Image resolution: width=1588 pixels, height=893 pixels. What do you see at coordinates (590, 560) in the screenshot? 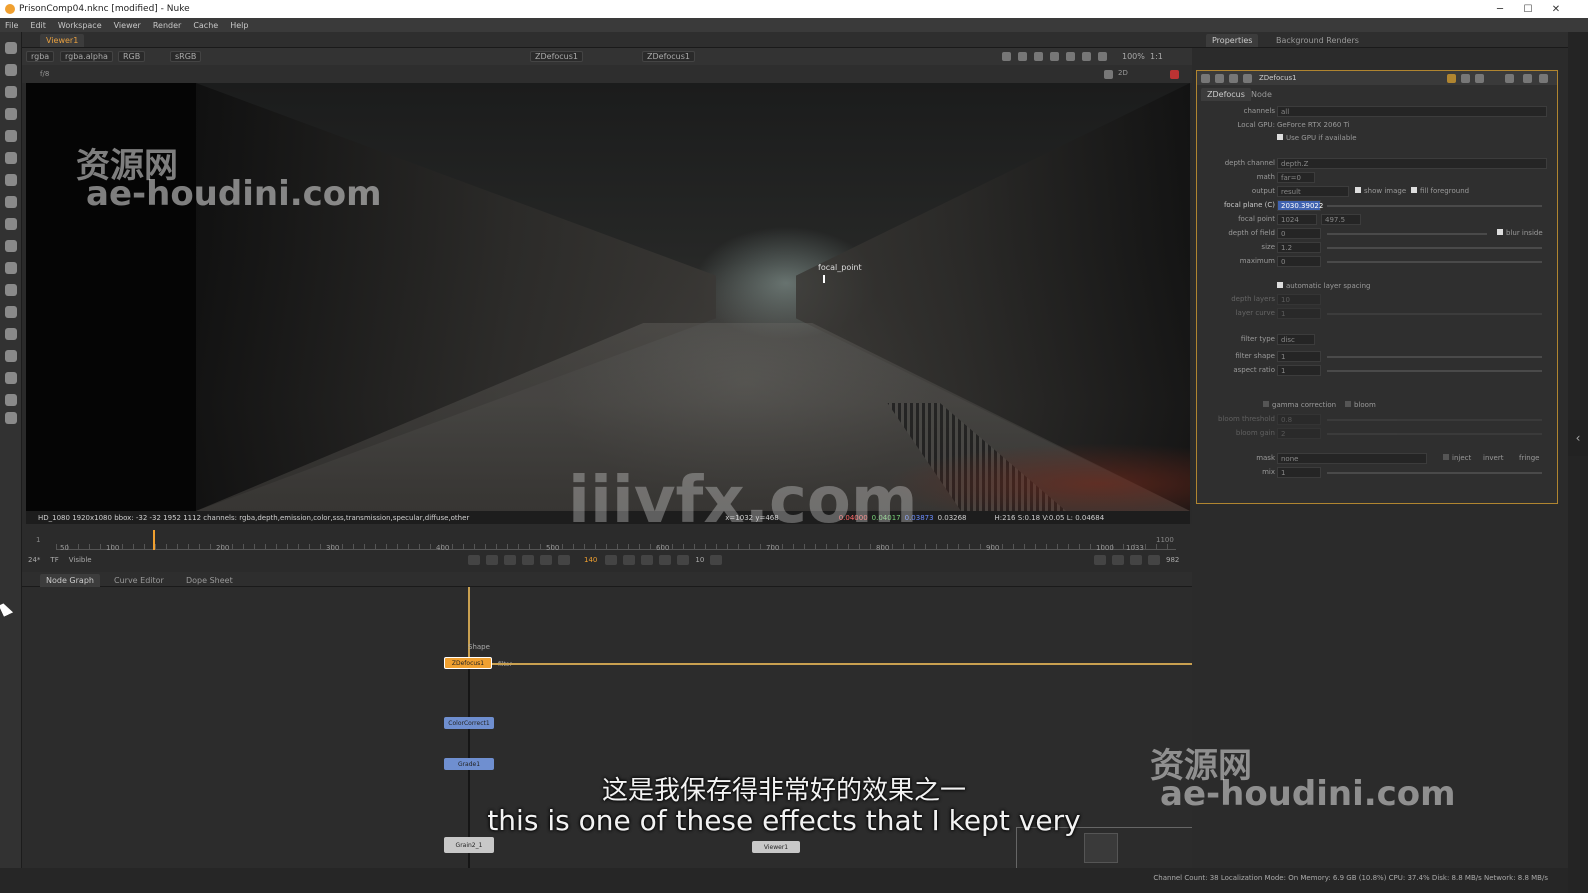
I see `current-frame-field: 140` at bounding box center [590, 560].